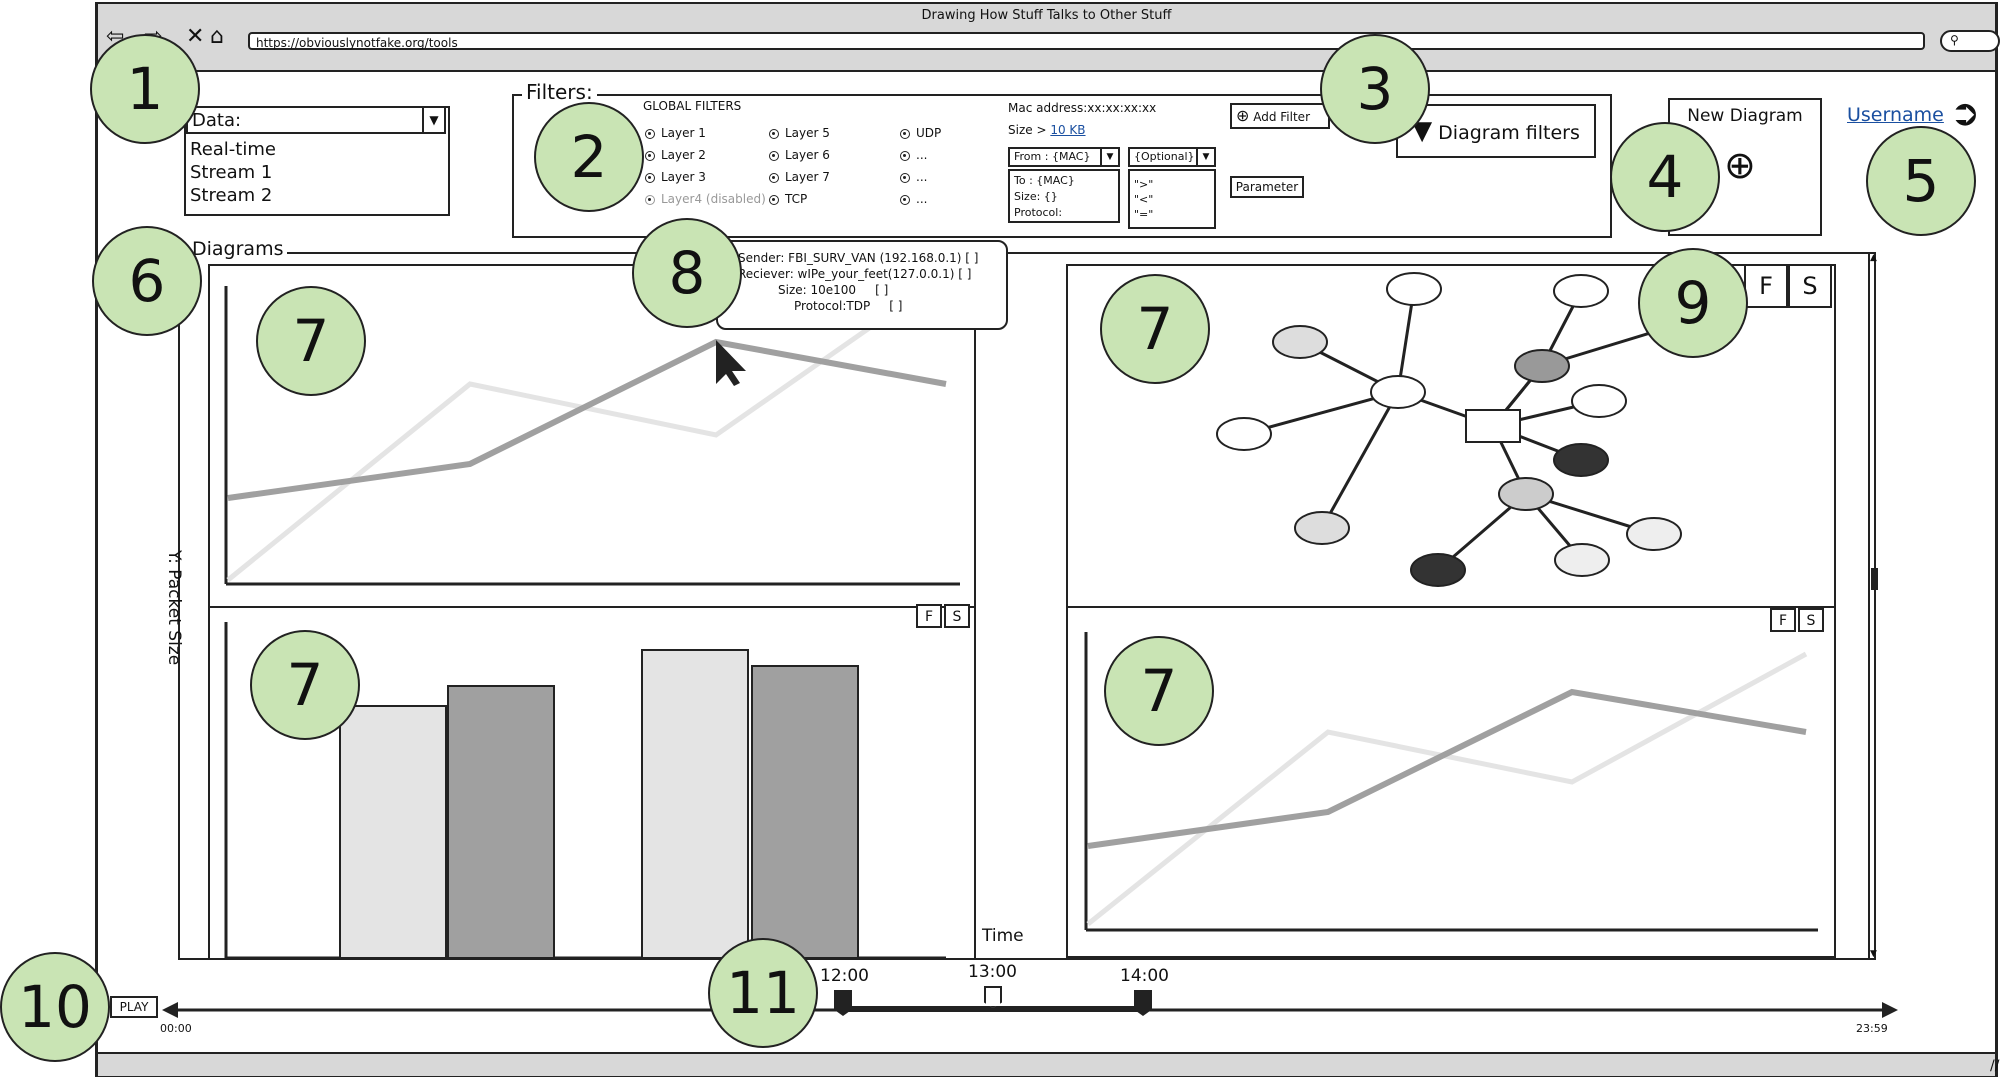  I want to click on tooltip-receiver: Reciever: wIPe_your_feet(127.0.0.1) [ ], so click(855, 274).